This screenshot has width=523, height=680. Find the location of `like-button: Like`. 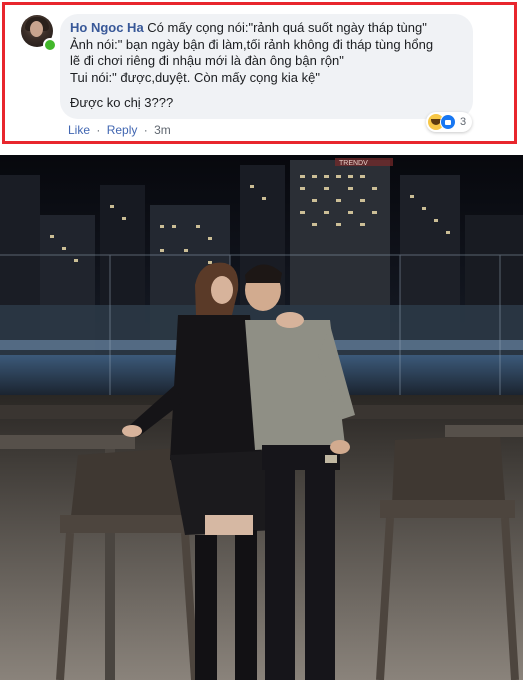

like-button: Like is located at coordinates (79, 130).